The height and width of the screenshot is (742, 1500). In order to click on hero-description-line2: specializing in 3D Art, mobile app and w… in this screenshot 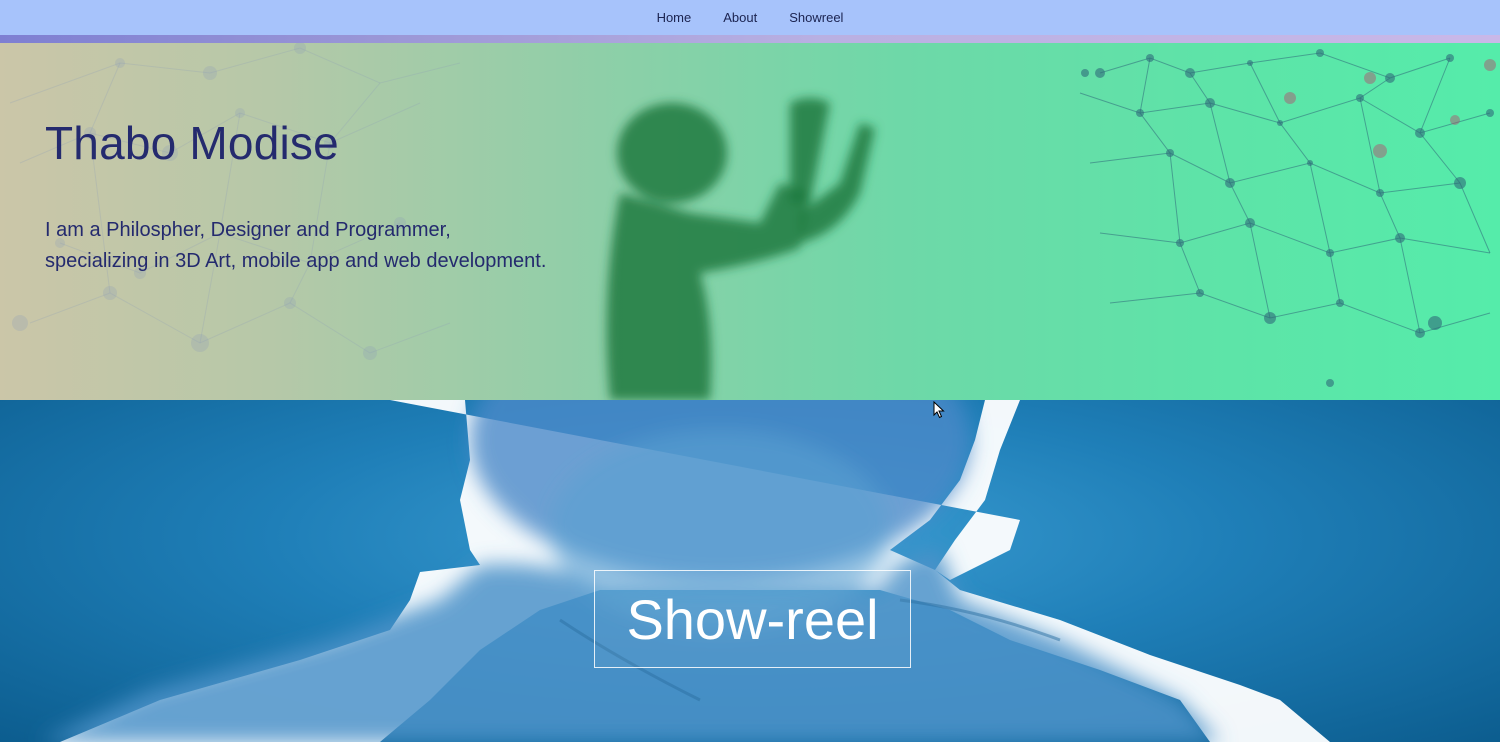, I will do `click(296, 261)`.